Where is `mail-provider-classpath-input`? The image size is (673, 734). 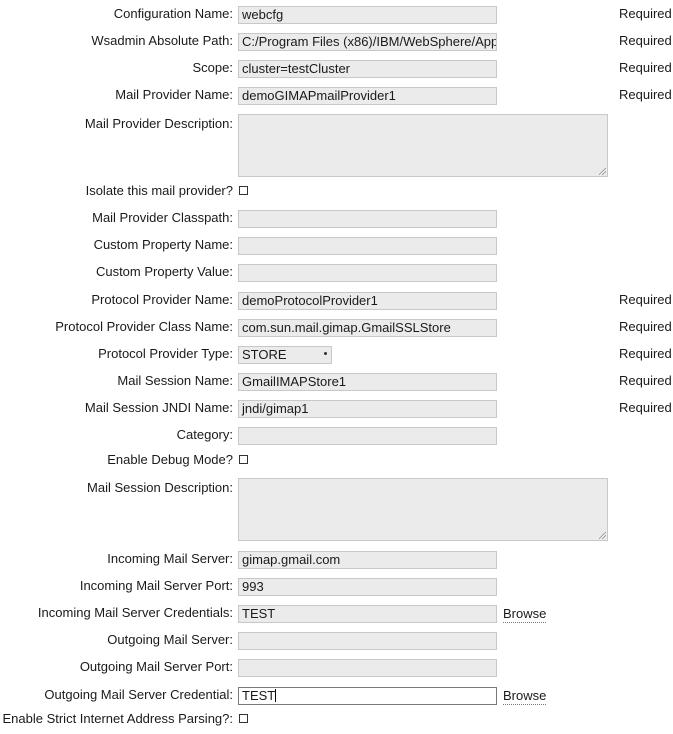 mail-provider-classpath-input is located at coordinates (367, 219).